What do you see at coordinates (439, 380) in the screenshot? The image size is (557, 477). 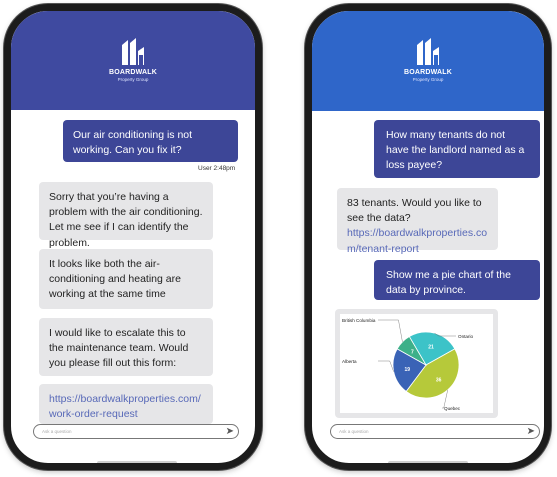 I see `pie-value-label: 36` at bounding box center [439, 380].